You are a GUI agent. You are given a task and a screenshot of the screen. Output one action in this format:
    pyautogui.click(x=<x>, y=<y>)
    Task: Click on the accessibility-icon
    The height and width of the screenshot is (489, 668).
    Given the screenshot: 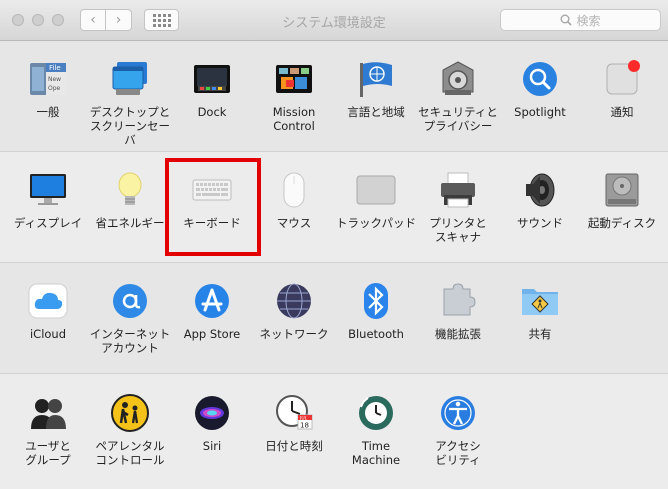 What is the action you would take?
    pyautogui.click(x=458, y=413)
    